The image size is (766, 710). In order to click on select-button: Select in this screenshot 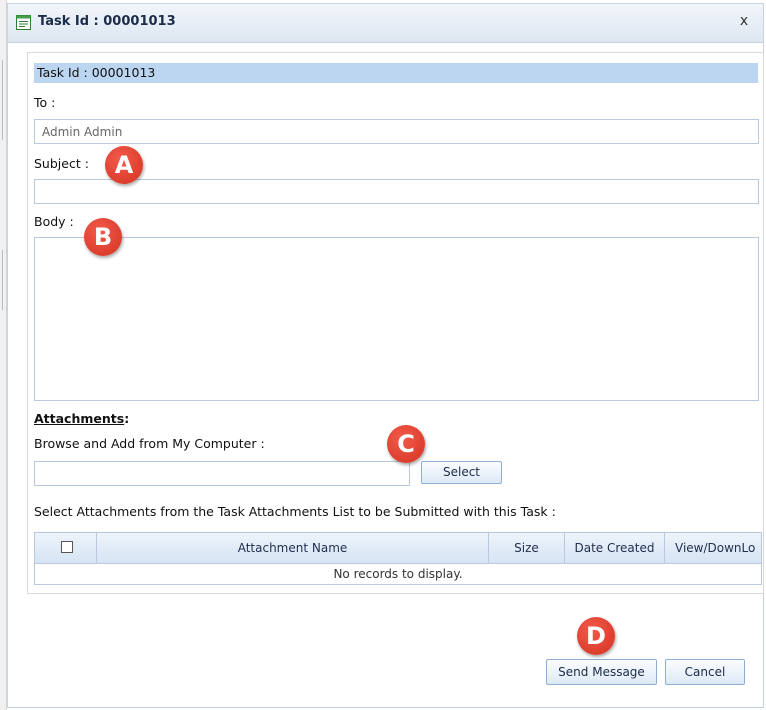, I will do `click(461, 472)`.